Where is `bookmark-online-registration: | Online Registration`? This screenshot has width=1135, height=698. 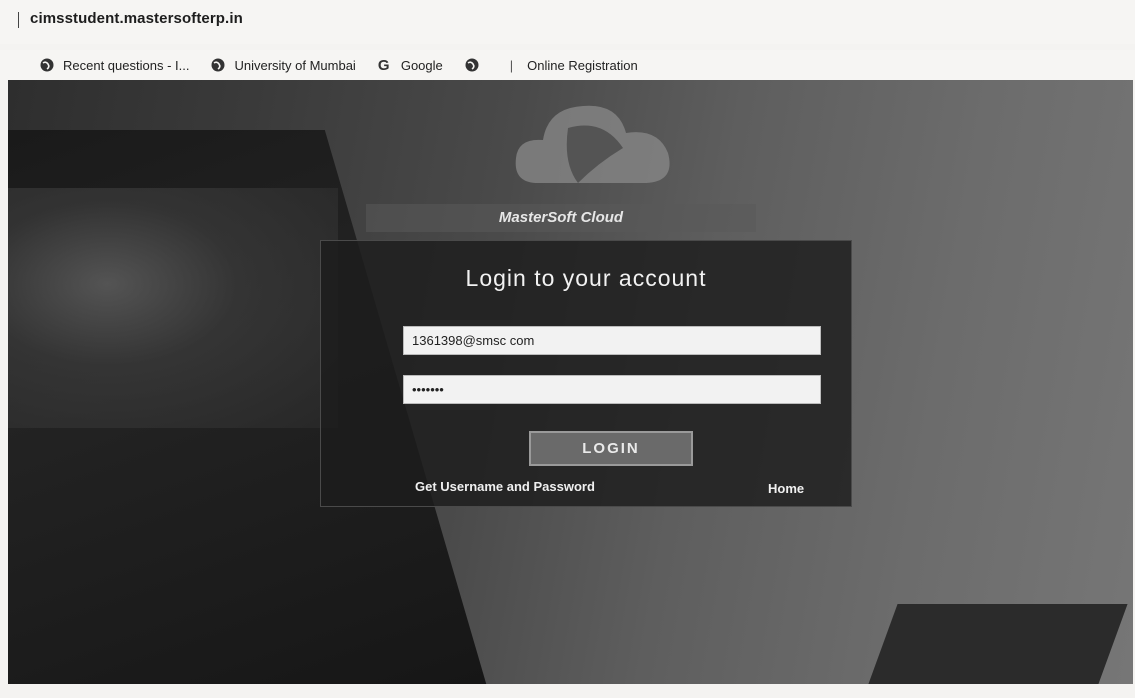
bookmark-online-registration: | Online Registration is located at coordinates (574, 65).